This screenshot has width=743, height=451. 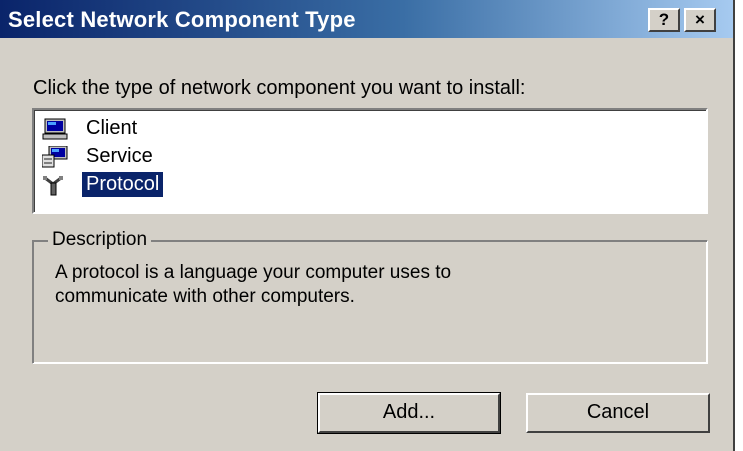 What do you see at coordinates (112, 128) in the screenshot?
I see `list-item-label: Client` at bounding box center [112, 128].